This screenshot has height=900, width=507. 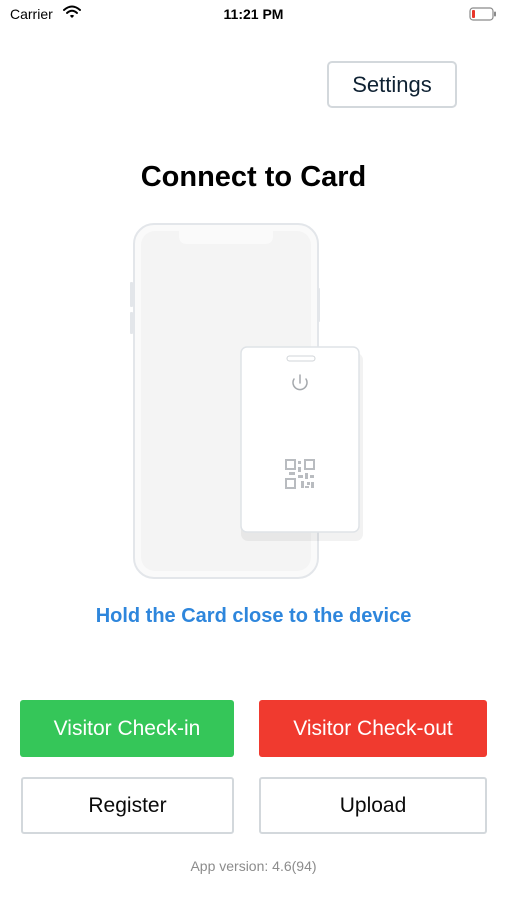 What do you see at coordinates (253, 866) in the screenshot?
I see `app-version: App version: 4.6(94)` at bounding box center [253, 866].